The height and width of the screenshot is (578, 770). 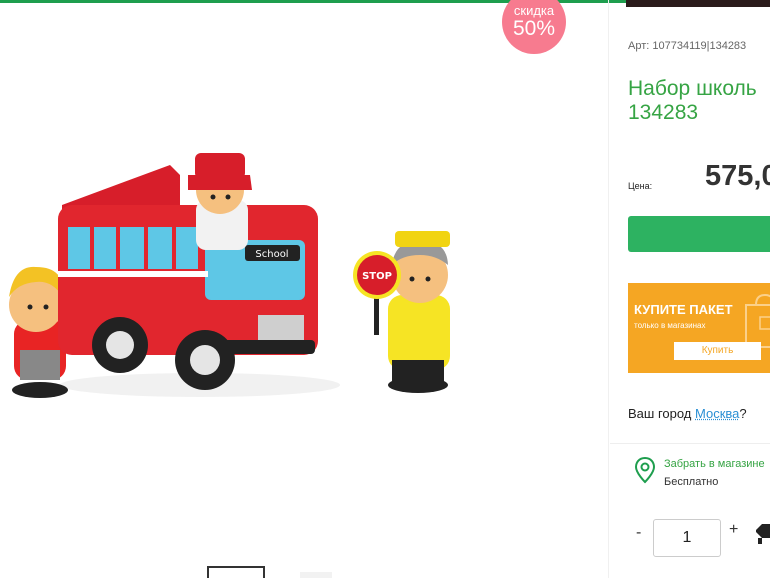 What do you see at coordinates (661, 413) in the screenshot?
I see `city-prefix: Ваш город` at bounding box center [661, 413].